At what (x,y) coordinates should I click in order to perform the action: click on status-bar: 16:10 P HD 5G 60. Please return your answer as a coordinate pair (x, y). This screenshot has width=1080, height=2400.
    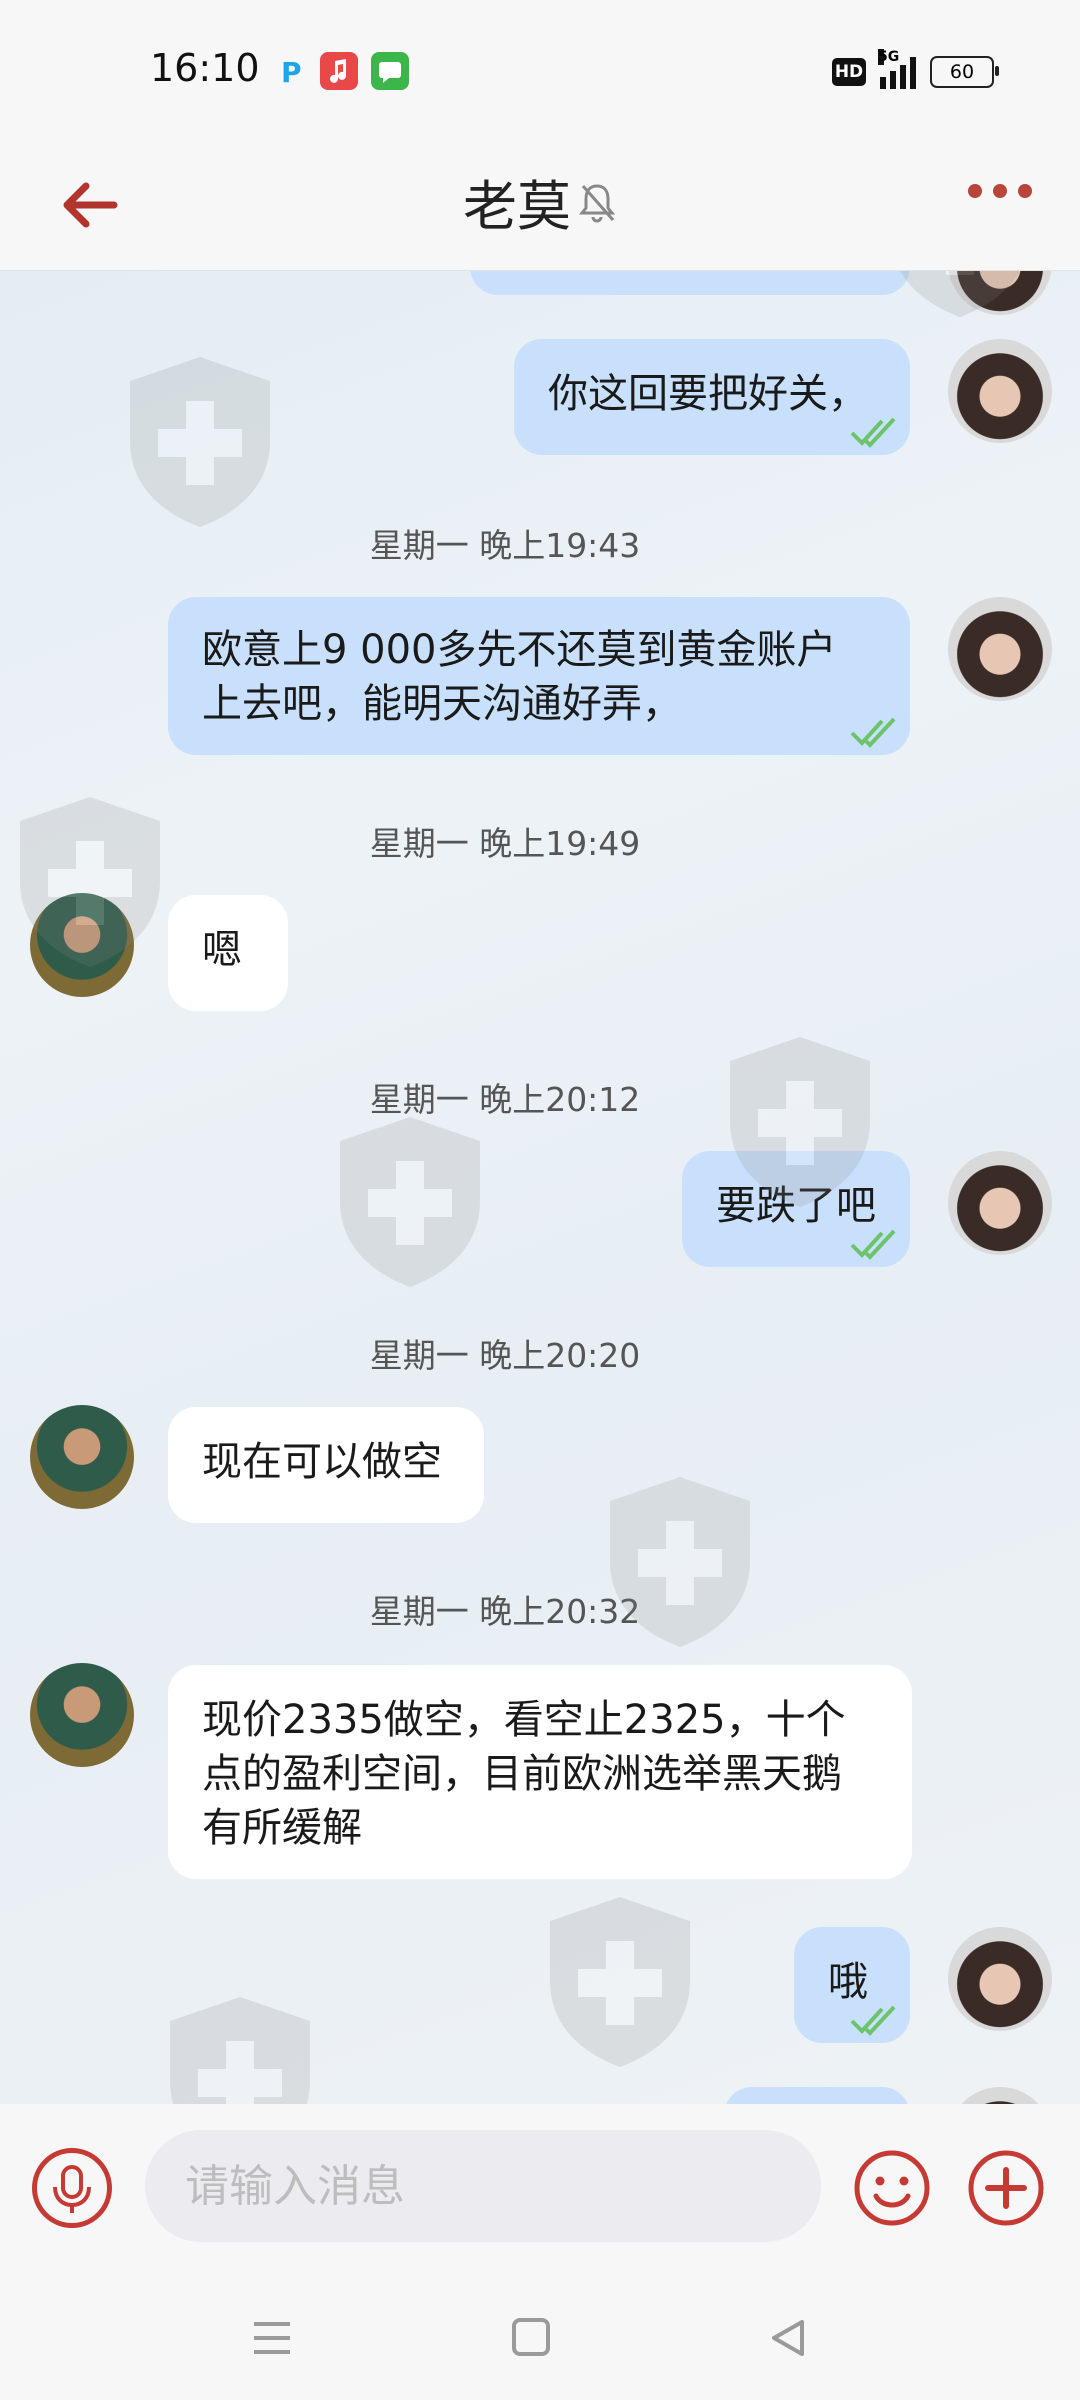
    Looking at the image, I should click on (540, 70).